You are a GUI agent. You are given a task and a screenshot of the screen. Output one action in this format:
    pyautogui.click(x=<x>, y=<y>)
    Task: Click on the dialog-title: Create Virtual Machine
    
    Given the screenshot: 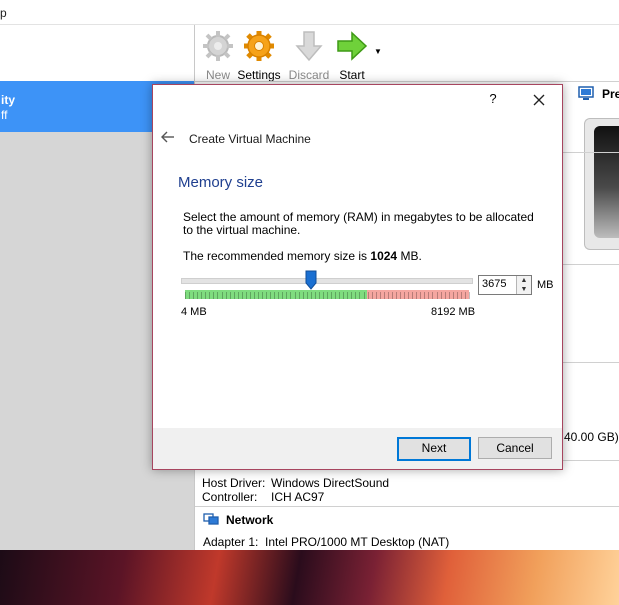 What is the action you would take?
    pyautogui.click(x=250, y=139)
    